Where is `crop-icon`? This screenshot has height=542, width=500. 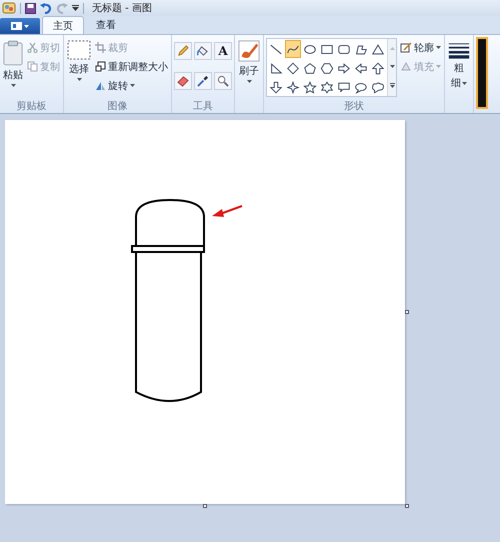
crop-icon is located at coordinates (100, 47).